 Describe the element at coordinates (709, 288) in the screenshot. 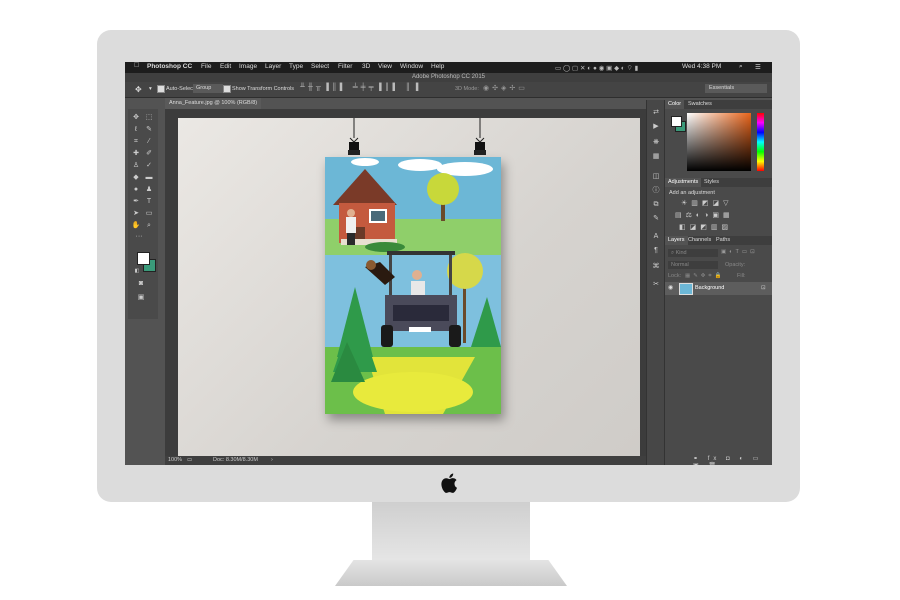

I see `layer-name: Background` at that location.